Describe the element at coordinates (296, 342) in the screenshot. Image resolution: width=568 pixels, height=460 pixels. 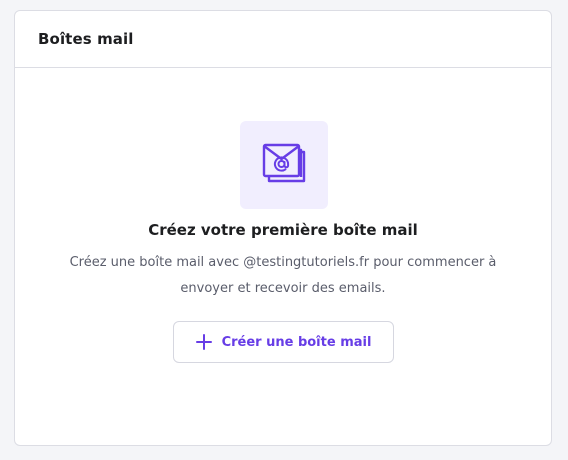
I see `create-mailbox-label: Créer une boîte mail` at that location.